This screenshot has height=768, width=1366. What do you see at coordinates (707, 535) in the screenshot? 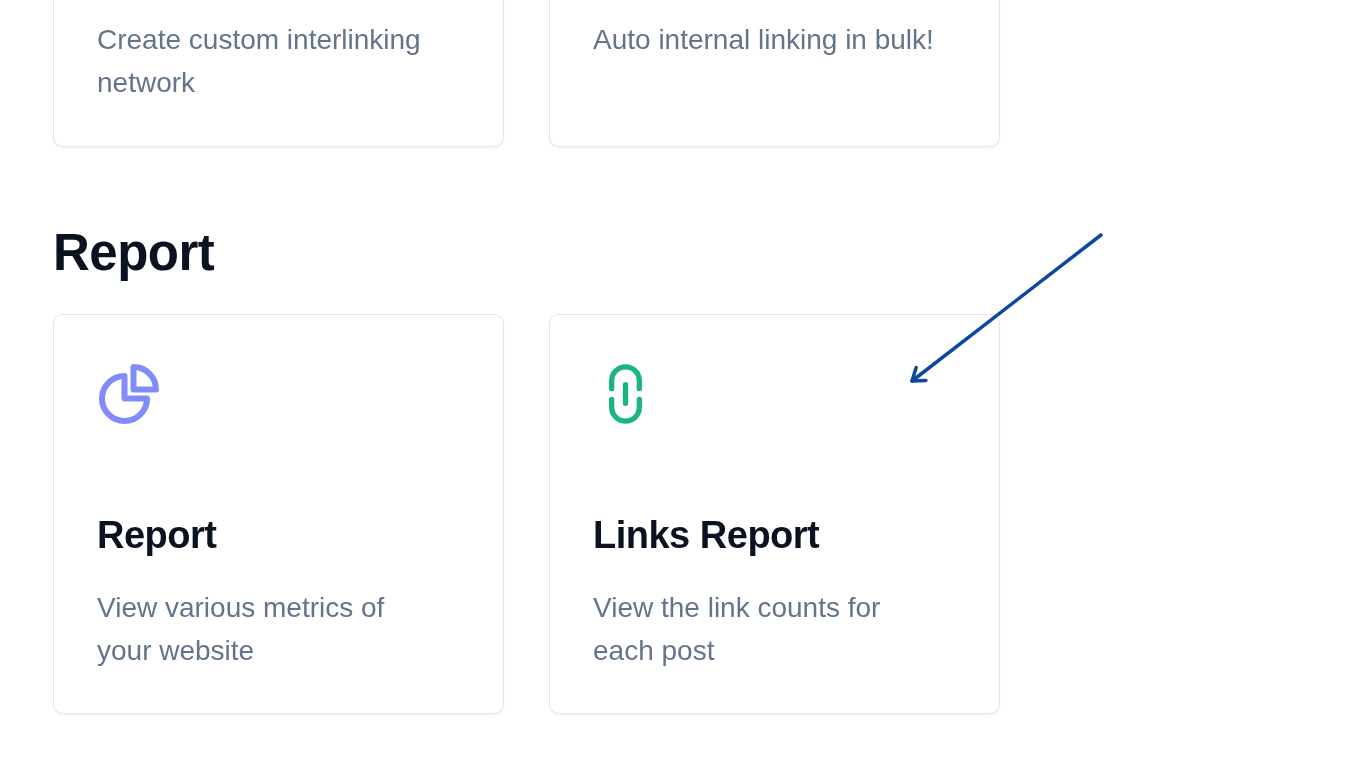
I see `card-title: Links Report` at bounding box center [707, 535].